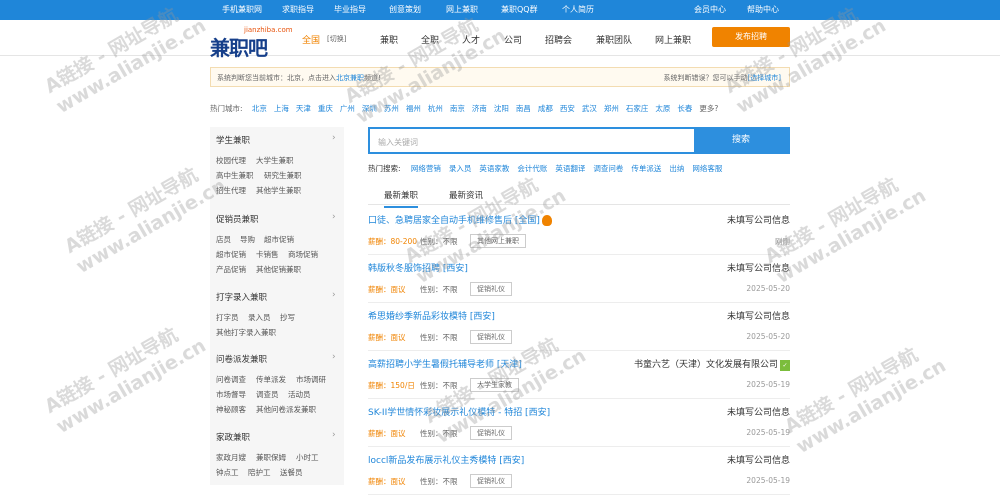 This screenshot has height=495, width=1000. What do you see at coordinates (307, 457) in the screenshot?
I see `sidebar-item: 小时工` at bounding box center [307, 457].